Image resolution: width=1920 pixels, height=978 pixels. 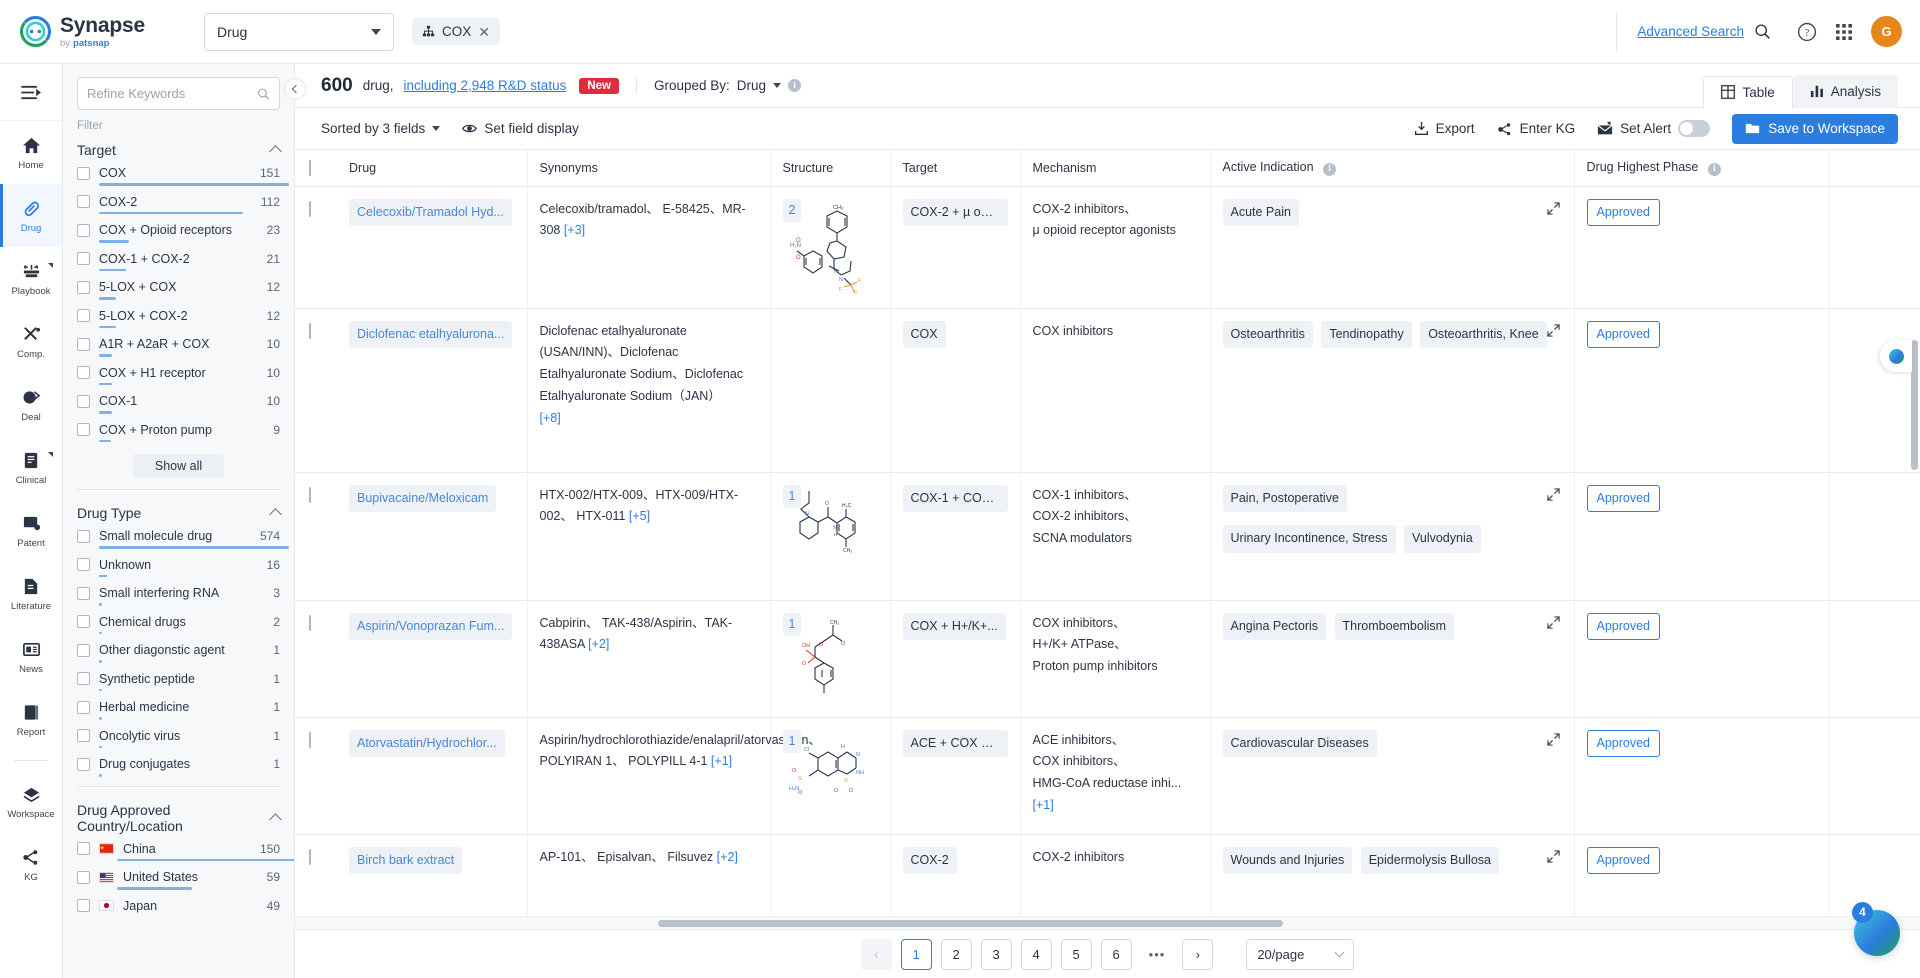 I want to click on indication-tag: Cardiovascular Diseases, so click(x=1299, y=743).